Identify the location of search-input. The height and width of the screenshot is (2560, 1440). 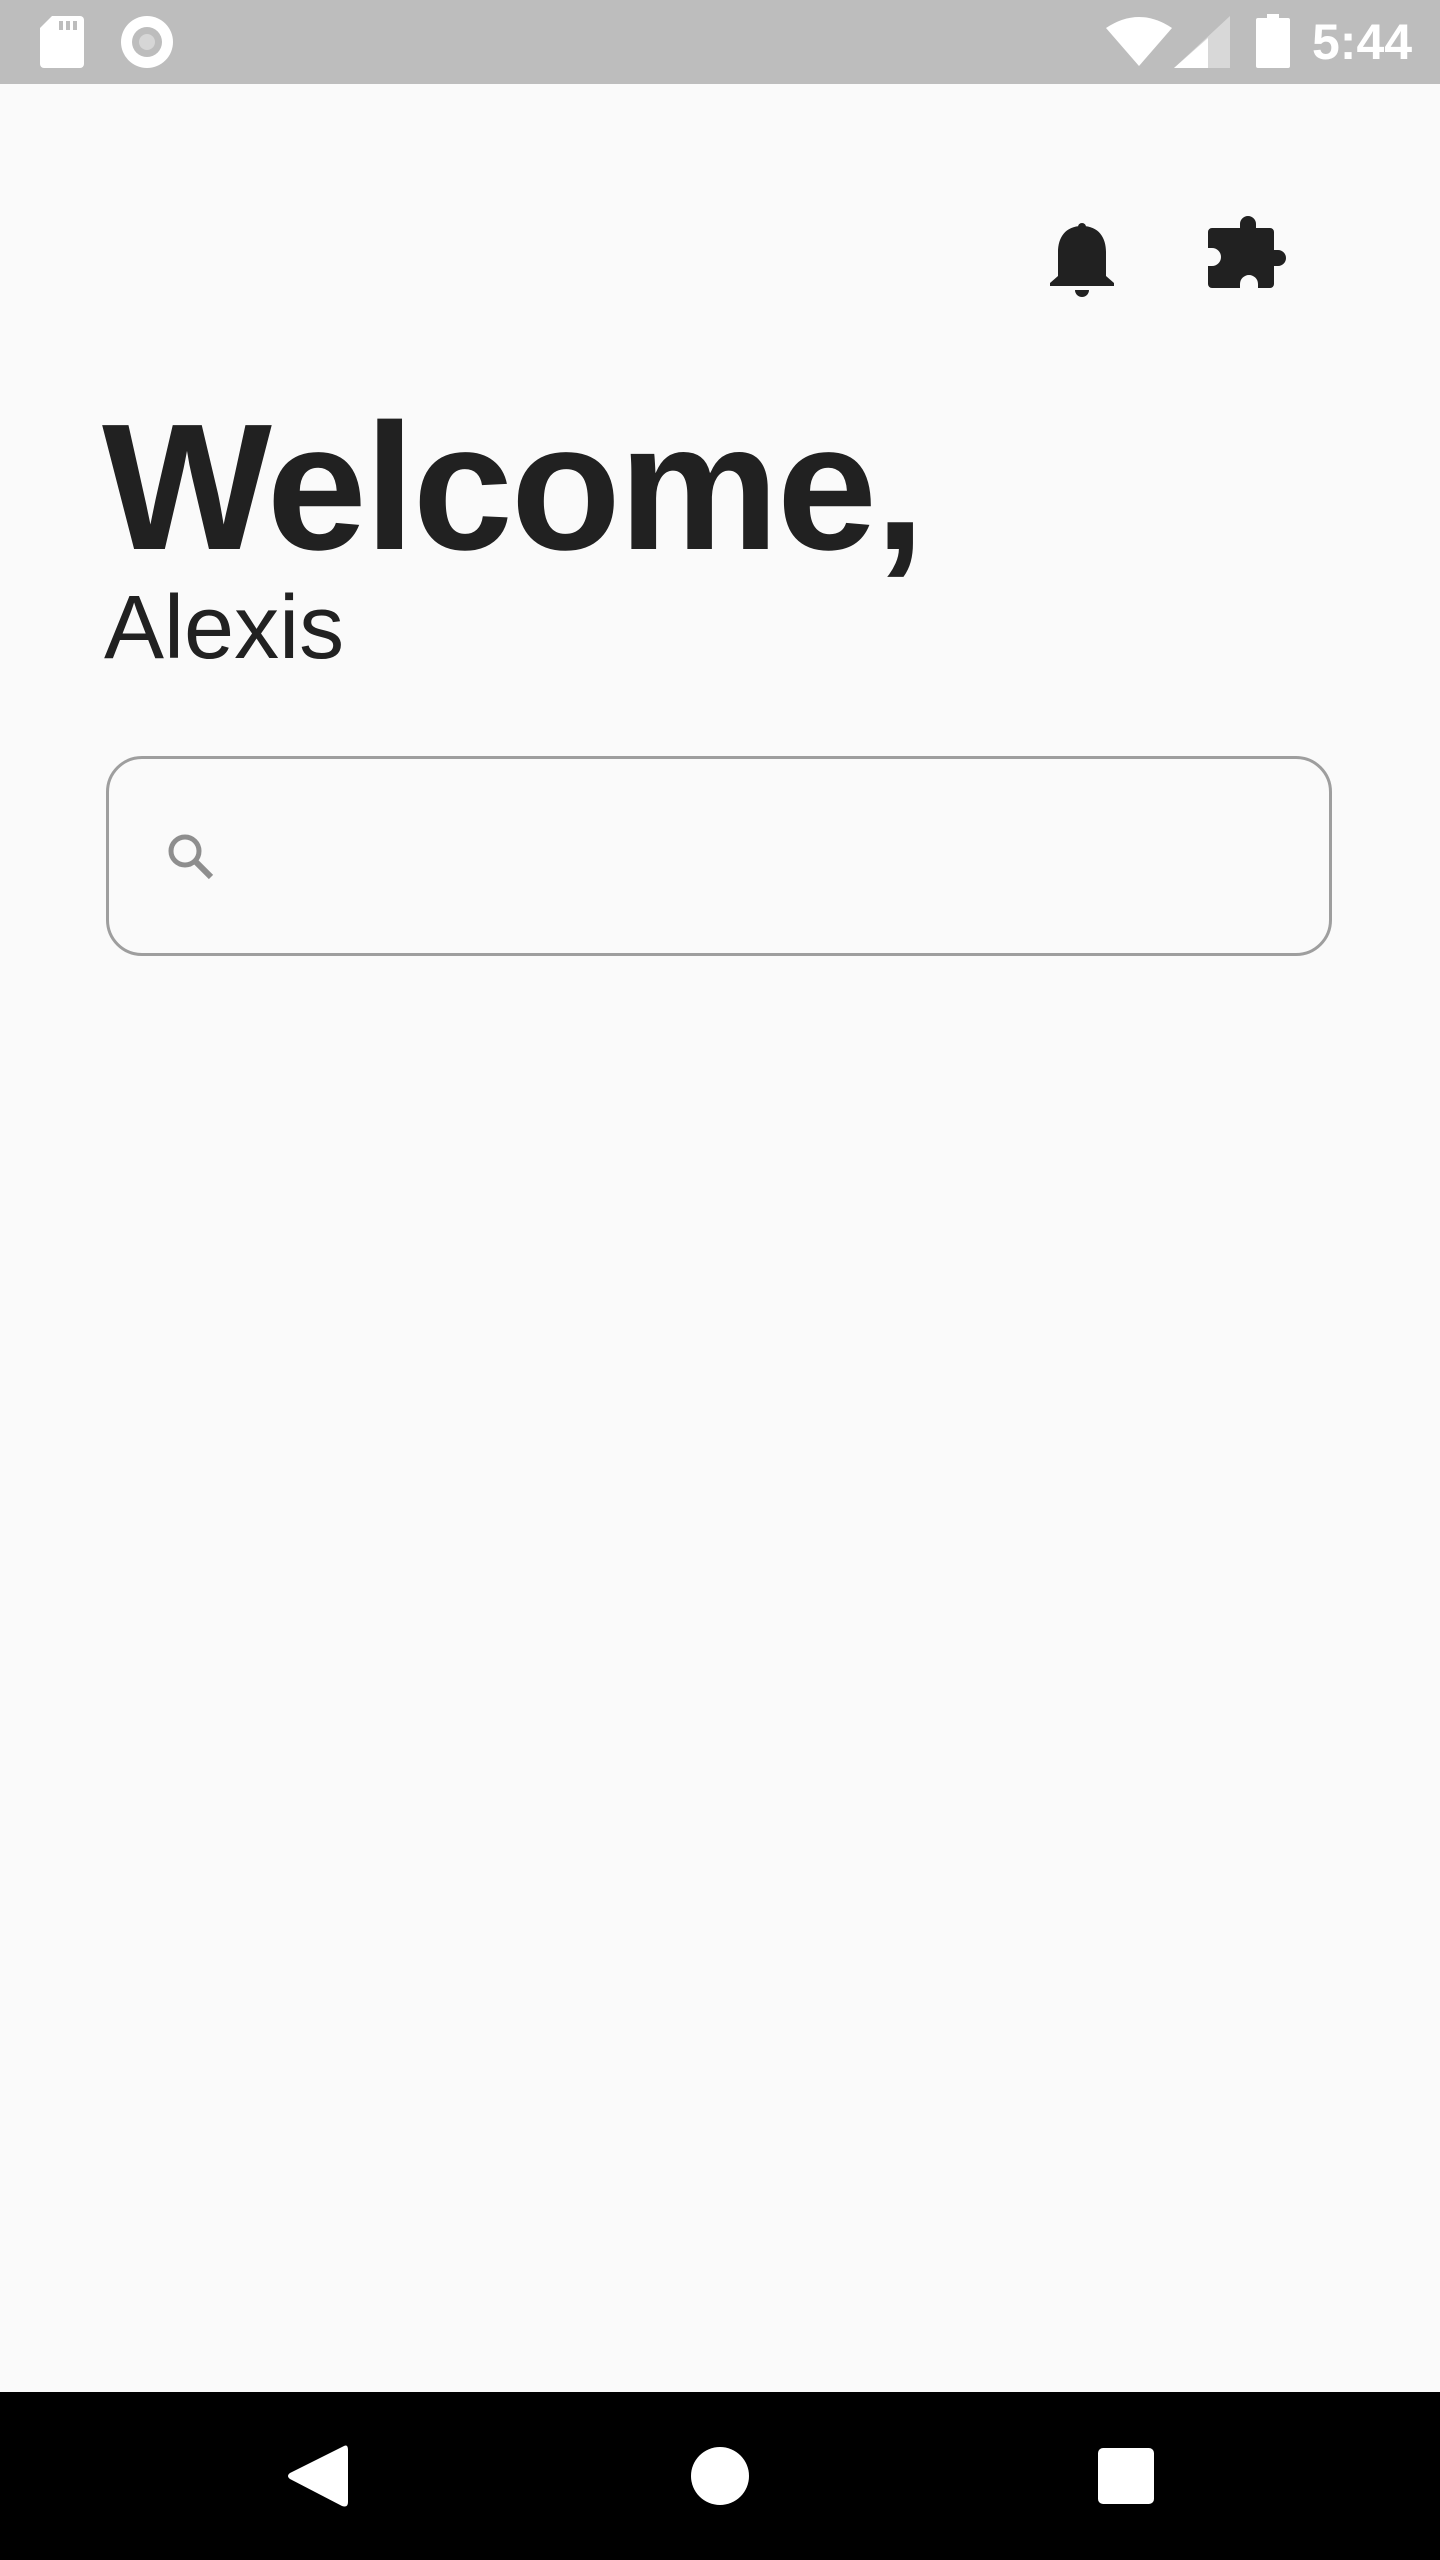
(771, 857).